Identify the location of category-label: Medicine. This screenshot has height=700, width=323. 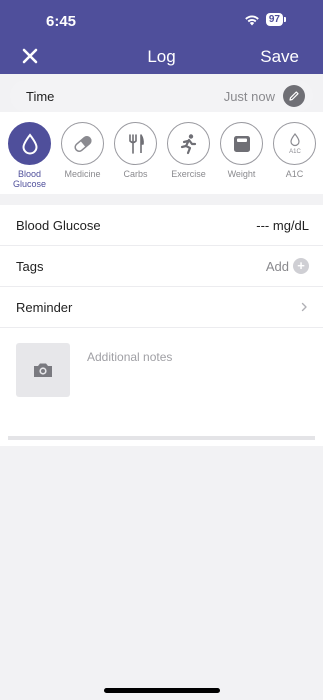
(82, 174).